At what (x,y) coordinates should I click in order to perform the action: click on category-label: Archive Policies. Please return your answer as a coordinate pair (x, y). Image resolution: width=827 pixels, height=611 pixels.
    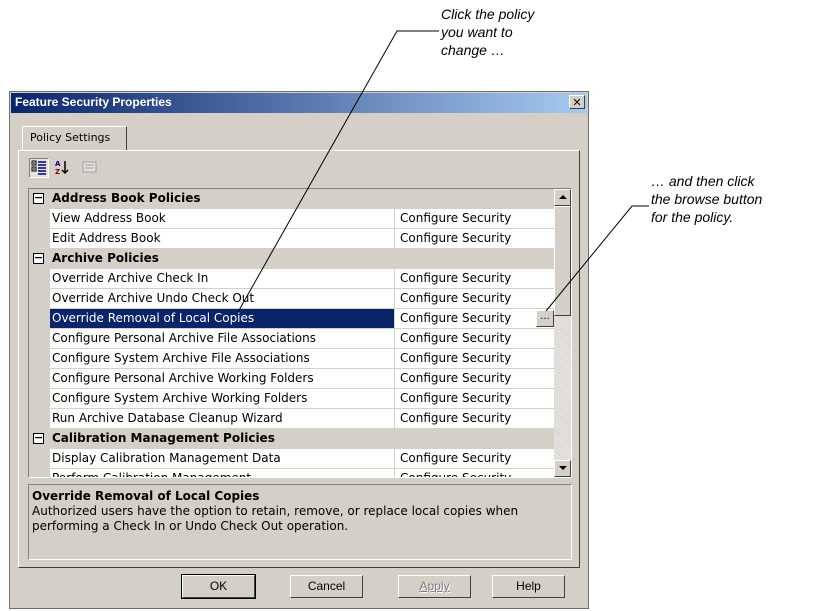
    Looking at the image, I should click on (105, 258).